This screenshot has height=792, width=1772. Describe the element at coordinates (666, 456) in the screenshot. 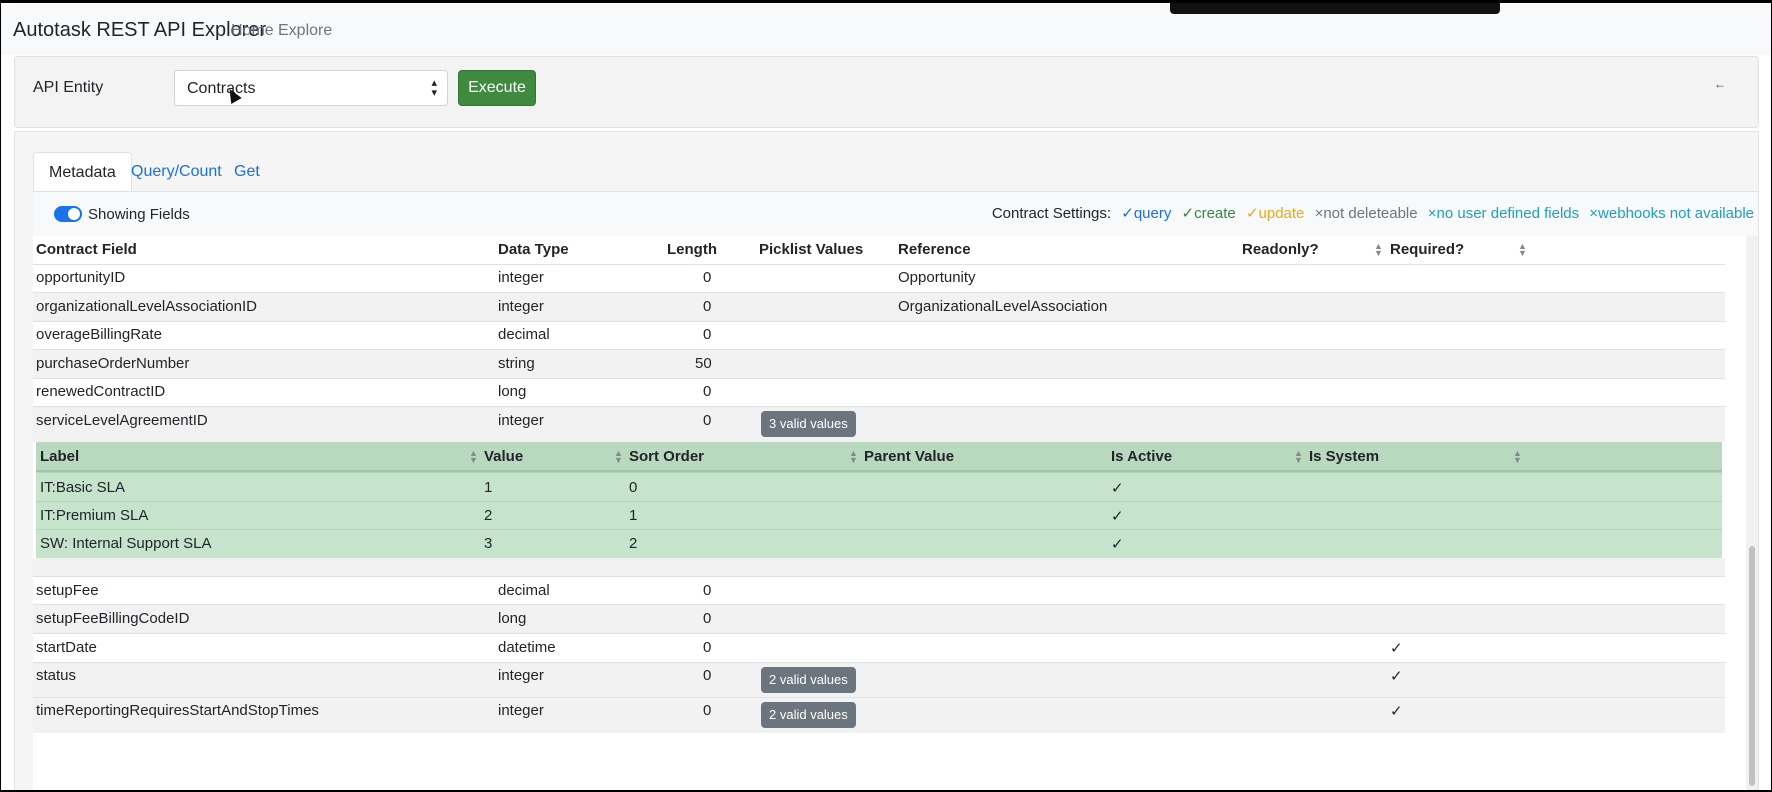

I see `pick-col-sort-order: Sort Order` at that location.